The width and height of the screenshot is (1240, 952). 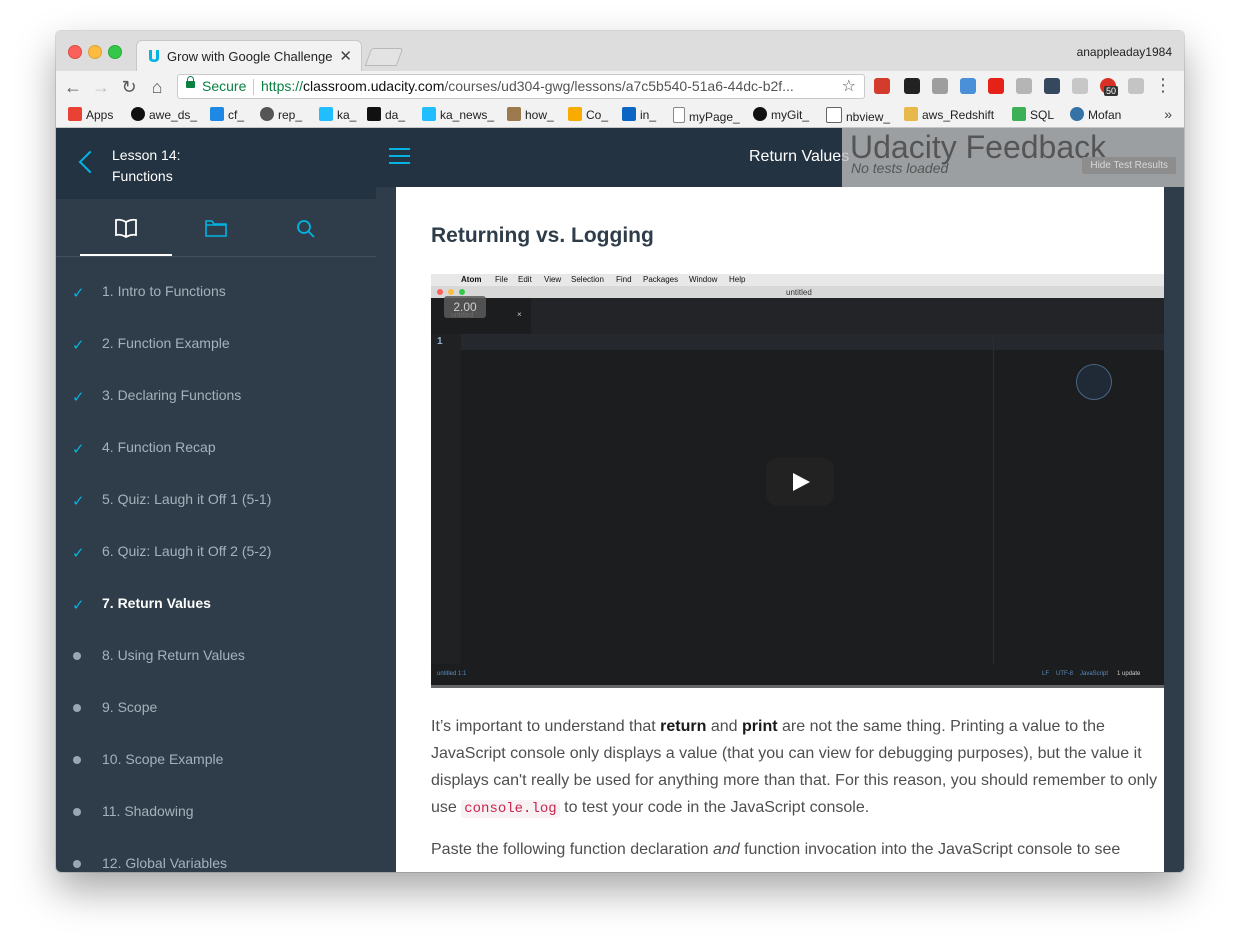 I want to click on bookmark-item: ka_news_, so click(x=458, y=114).